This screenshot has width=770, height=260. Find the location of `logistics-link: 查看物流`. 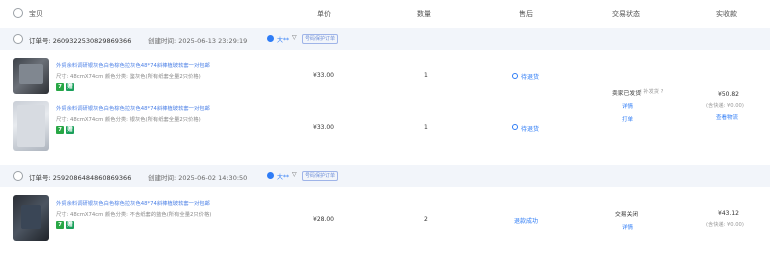

logistics-link: 查看物流 is located at coordinates (727, 117).